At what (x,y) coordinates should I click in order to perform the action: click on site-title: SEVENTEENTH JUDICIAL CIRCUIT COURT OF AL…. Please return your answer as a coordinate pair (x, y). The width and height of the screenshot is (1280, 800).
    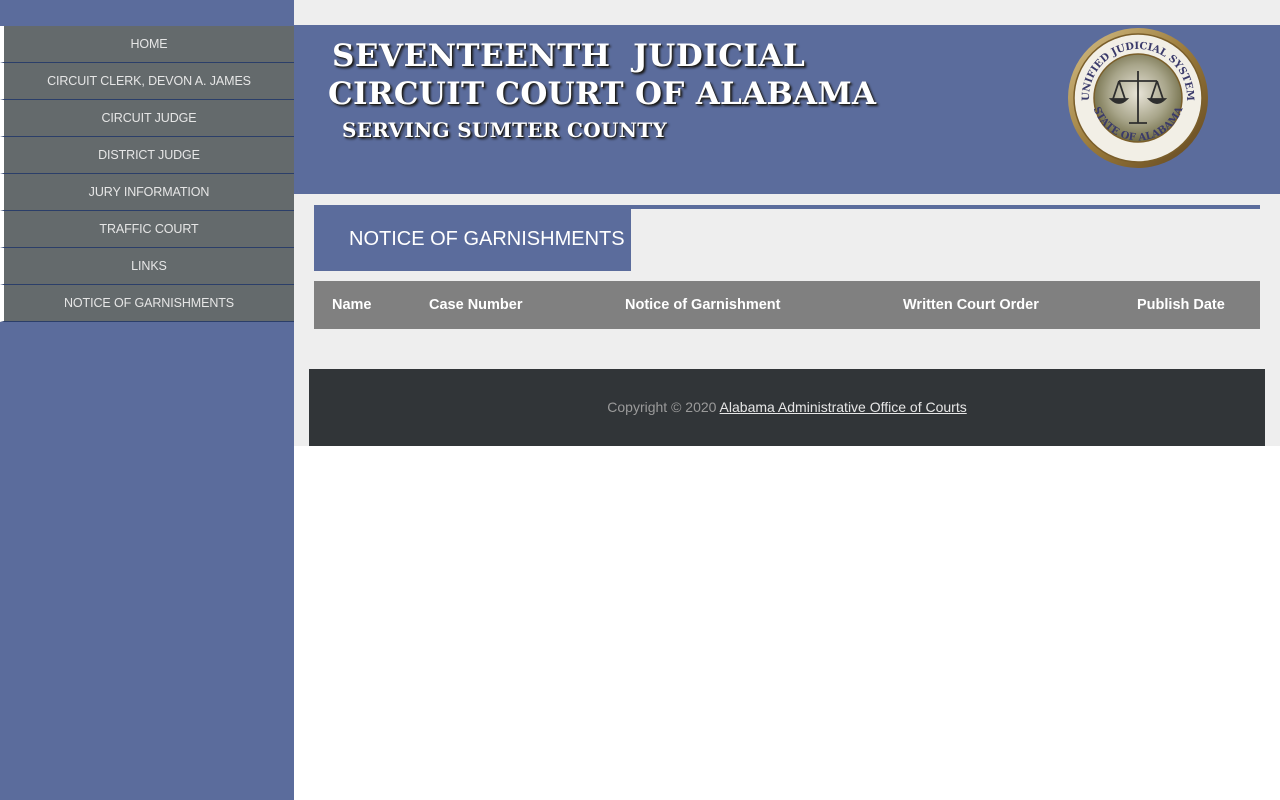
    Looking at the image, I should click on (602, 92).